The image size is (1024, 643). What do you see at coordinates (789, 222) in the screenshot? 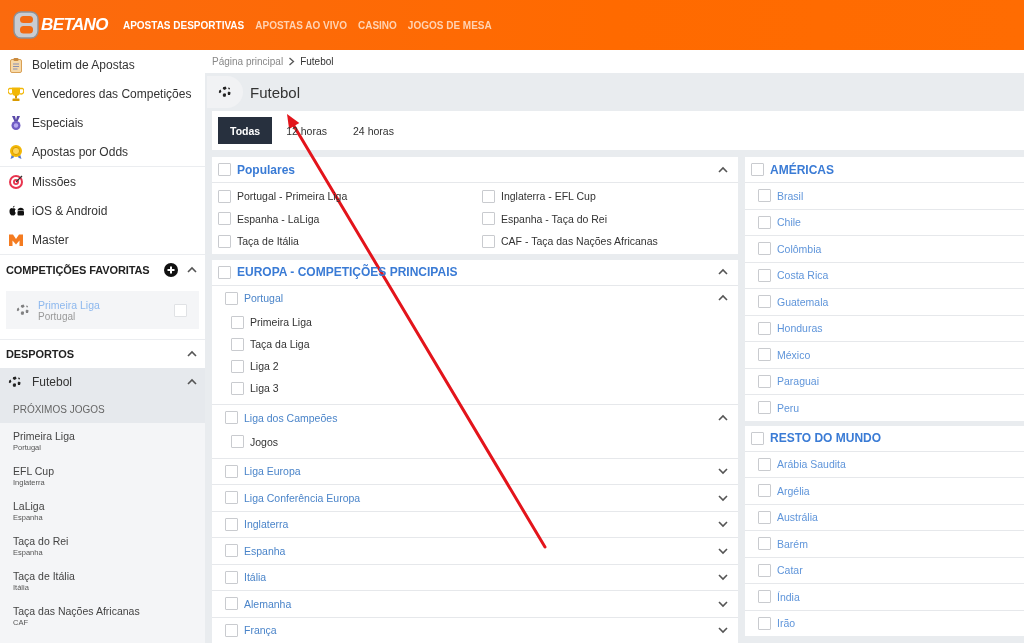
I see `competition-link: Chile` at bounding box center [789, 222].